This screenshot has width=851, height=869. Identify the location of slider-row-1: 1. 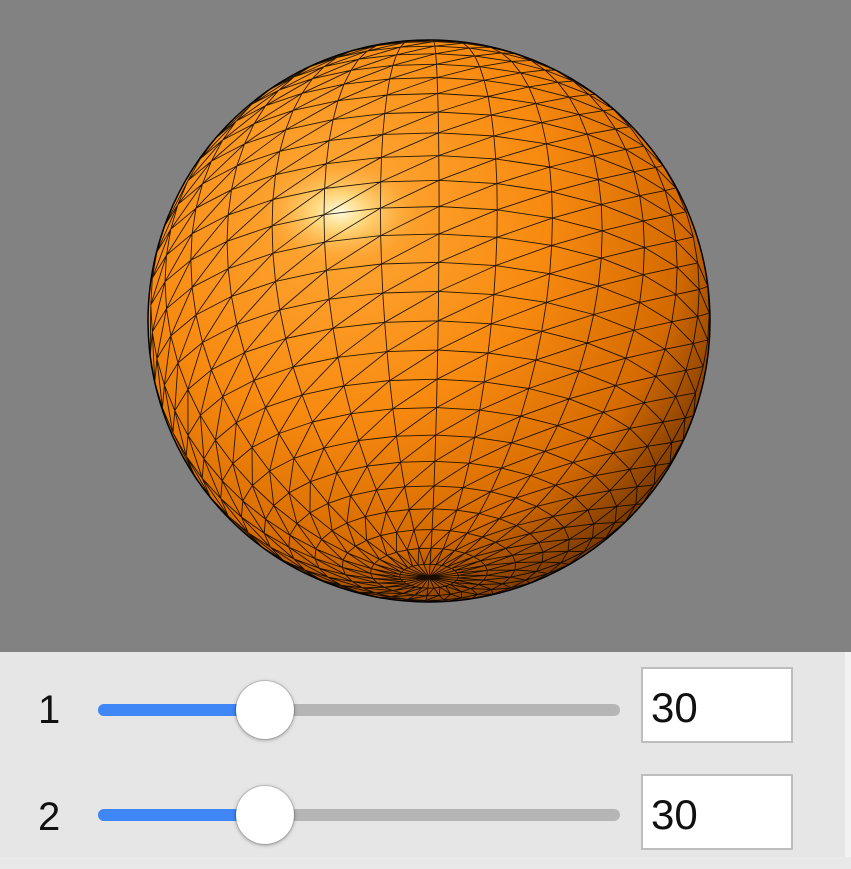
(425, 714).